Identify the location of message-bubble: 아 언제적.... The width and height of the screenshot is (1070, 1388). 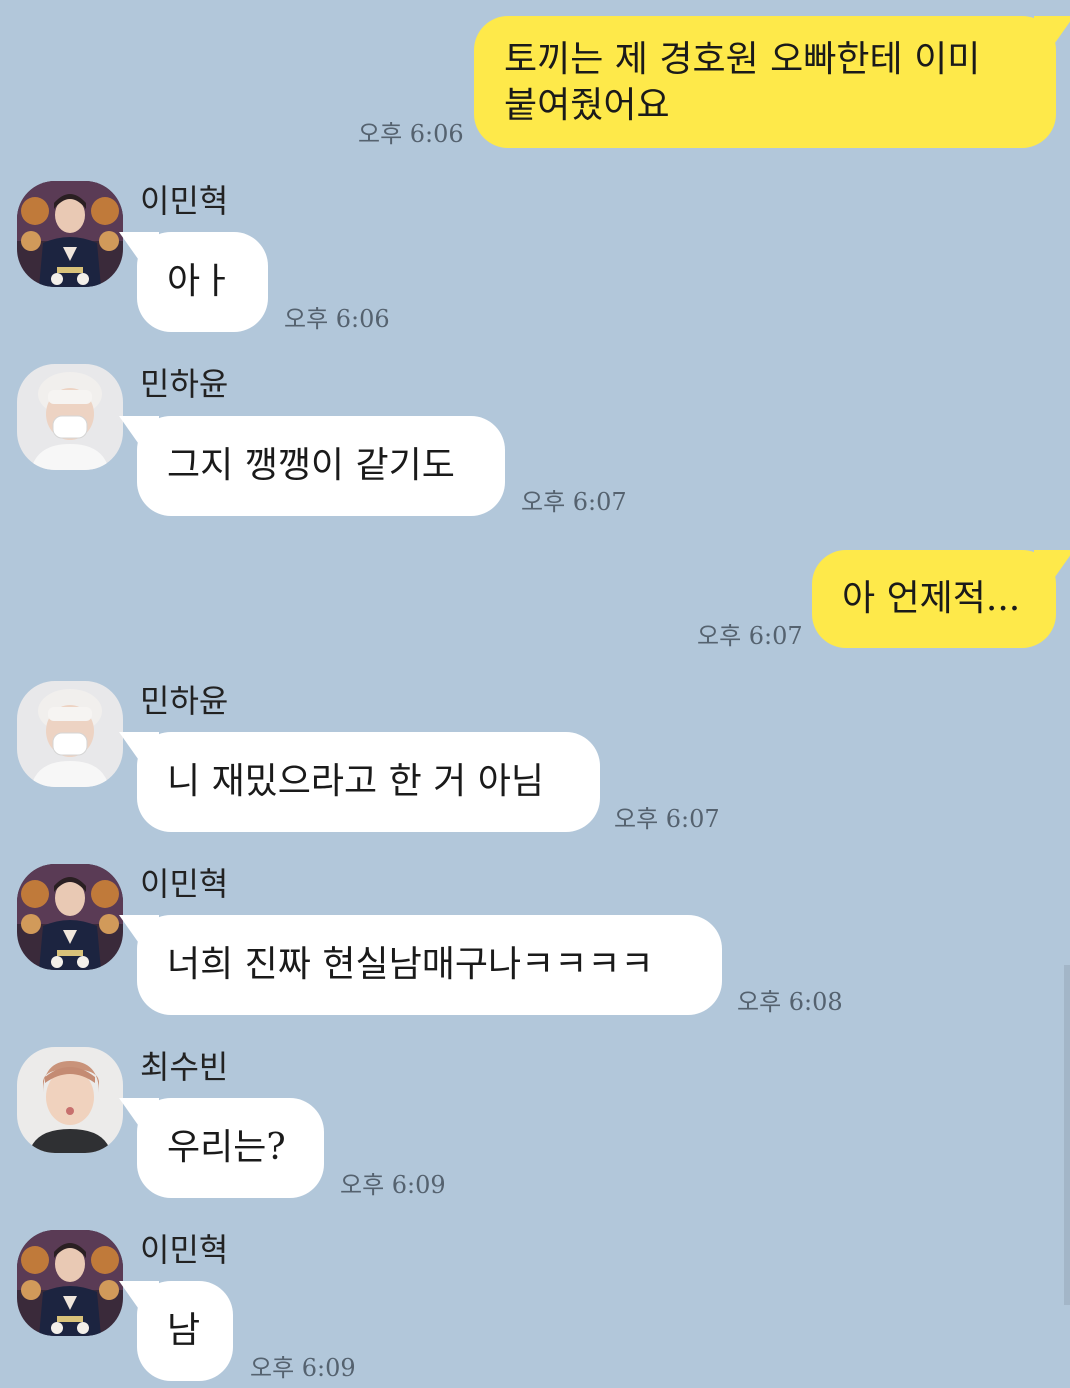
(934, 599).